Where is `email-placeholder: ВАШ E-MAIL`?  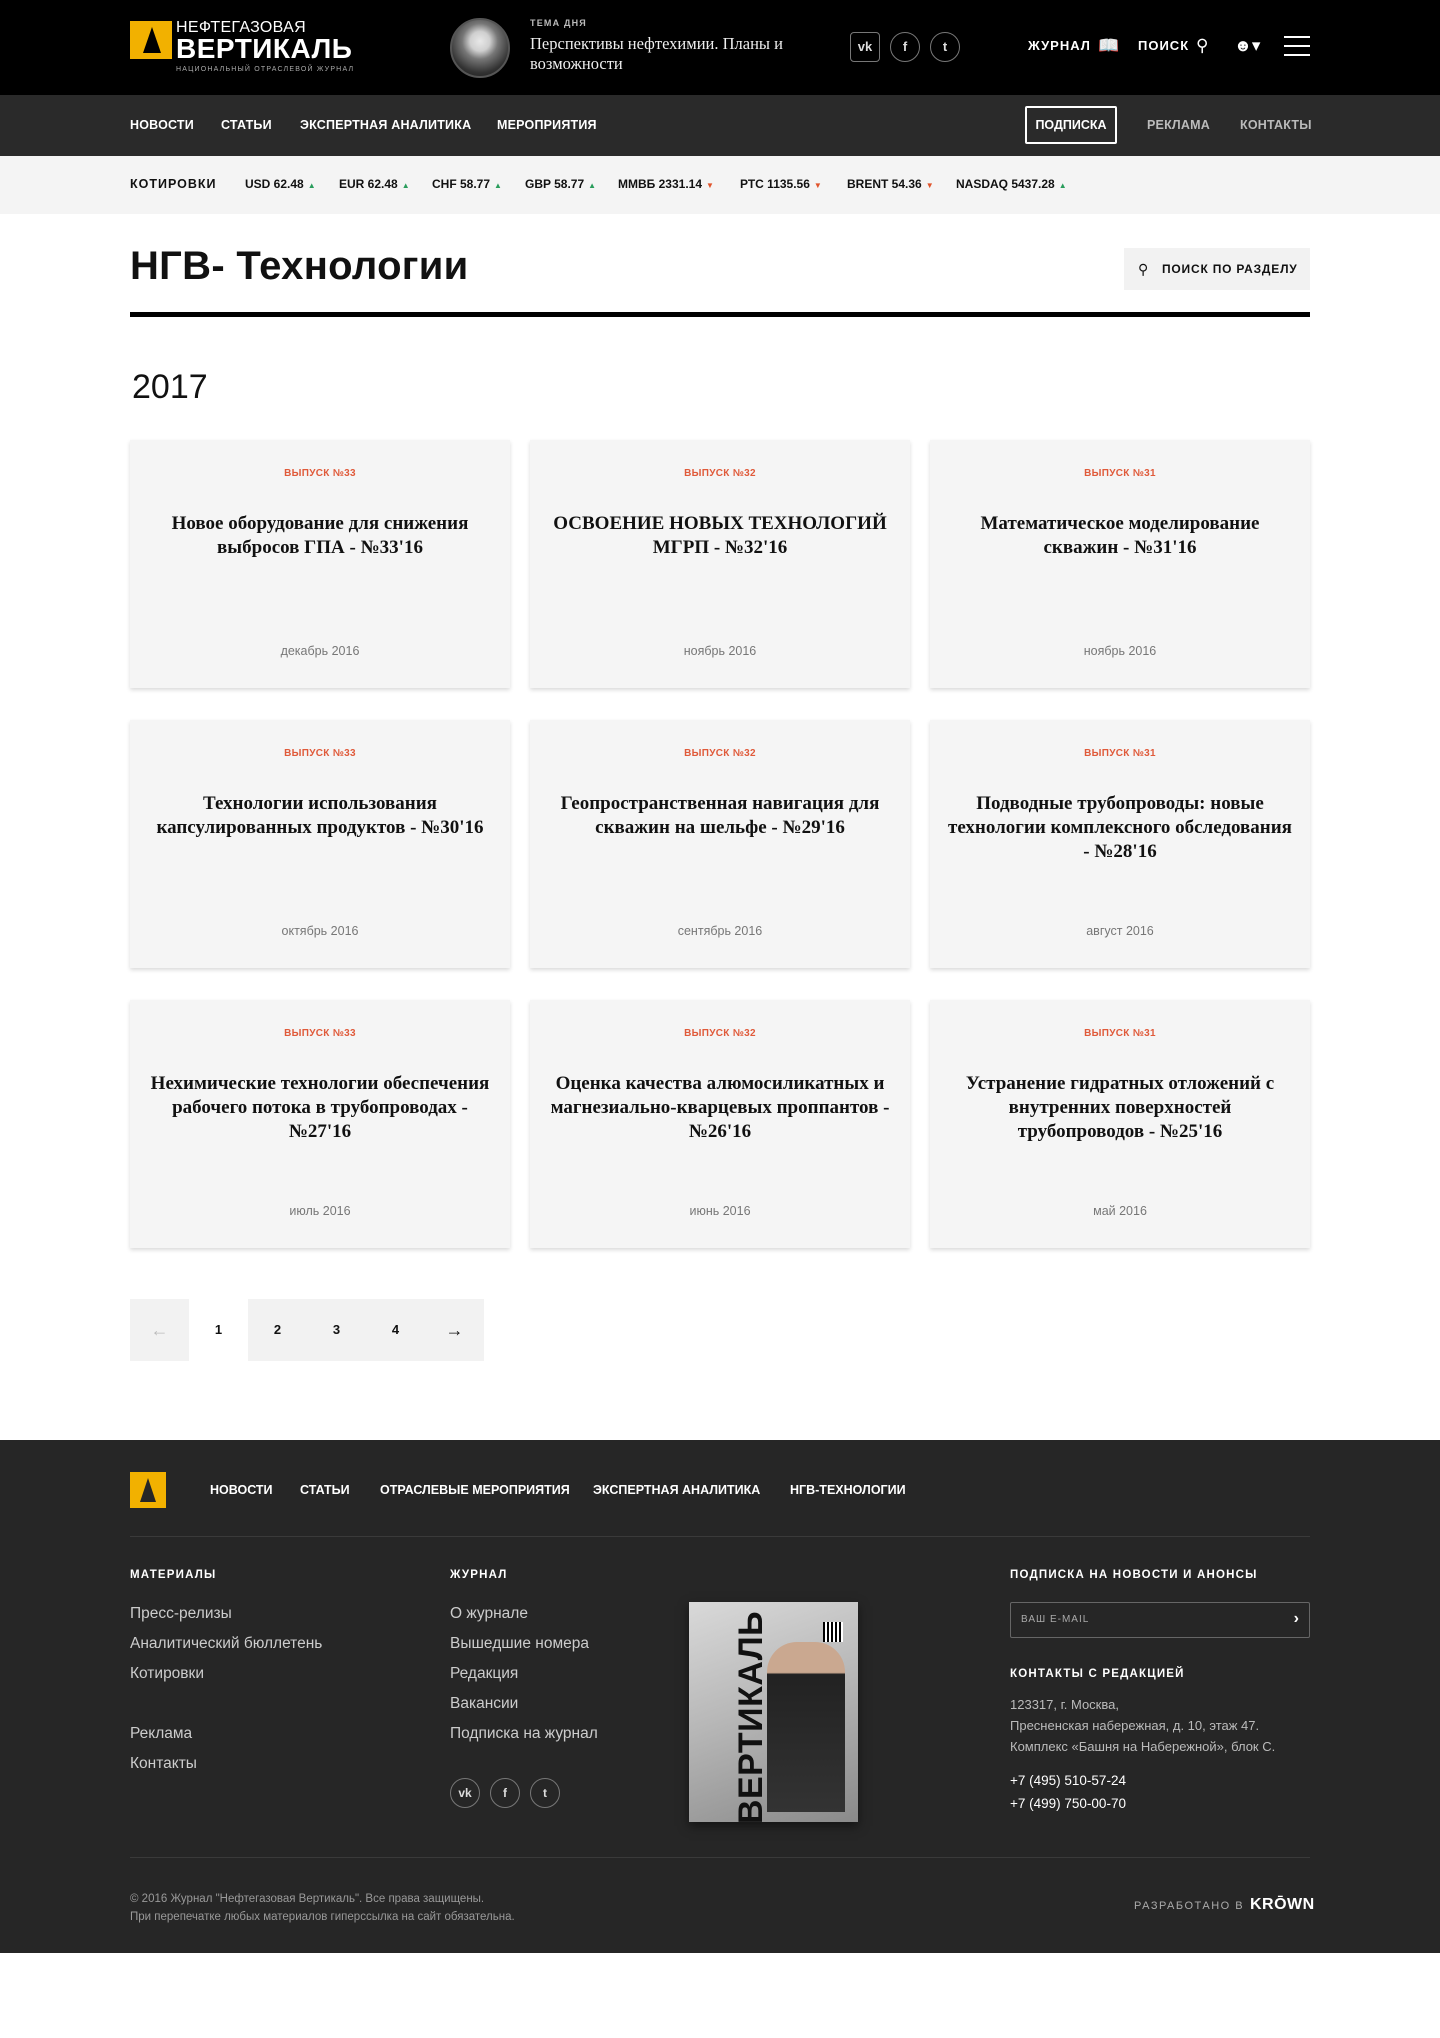
email-placeholder: ВАШ E-MAIL is located at coordinates (1055, 1619).